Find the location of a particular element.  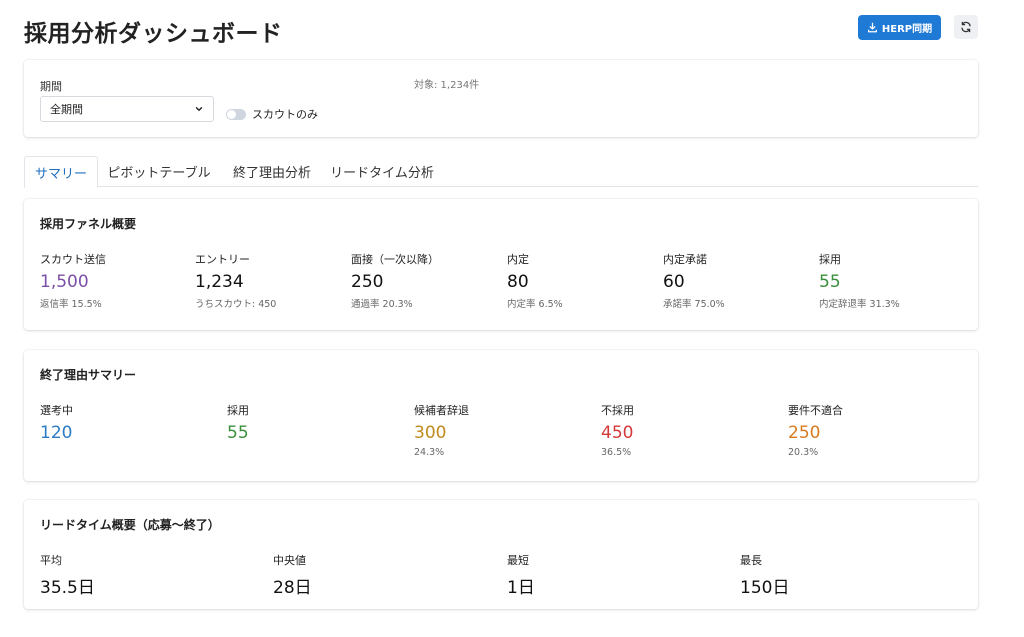

funnel-title: 採用ファネル概要 is located at coordinates (88, 224).